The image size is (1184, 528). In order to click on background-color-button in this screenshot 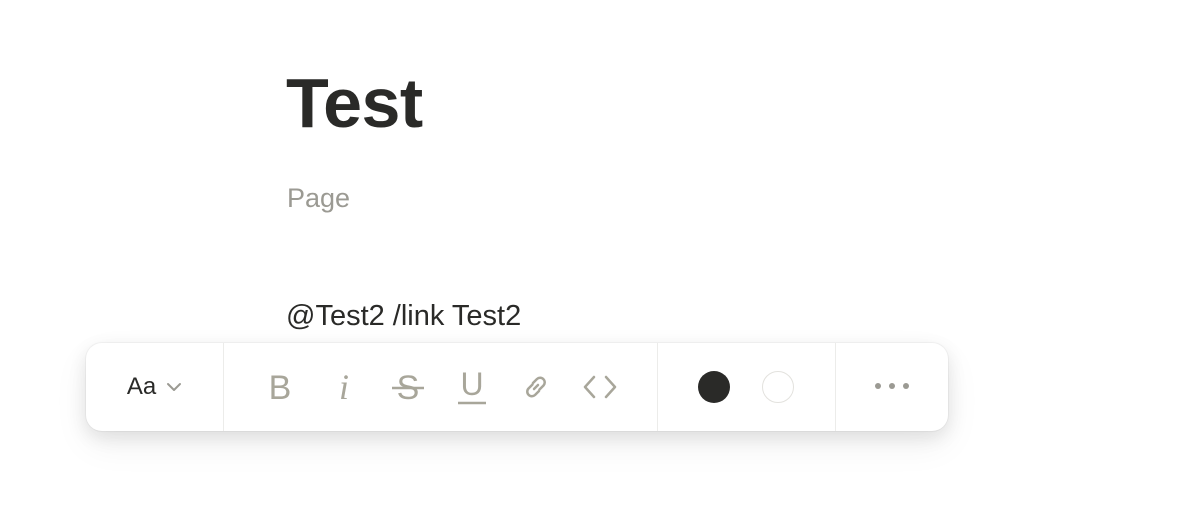, I will do `click(778, 387)`.